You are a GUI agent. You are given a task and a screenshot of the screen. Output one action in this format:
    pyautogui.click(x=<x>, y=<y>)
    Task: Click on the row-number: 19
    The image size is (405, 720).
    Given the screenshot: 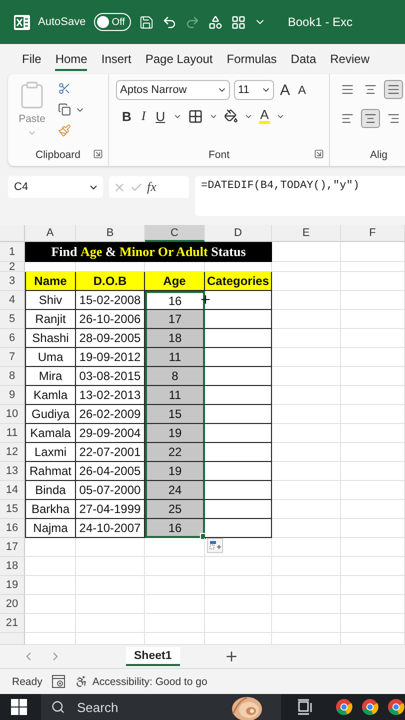 What is the action you would take?
    pyautogui.click(x=12, y=585)
    